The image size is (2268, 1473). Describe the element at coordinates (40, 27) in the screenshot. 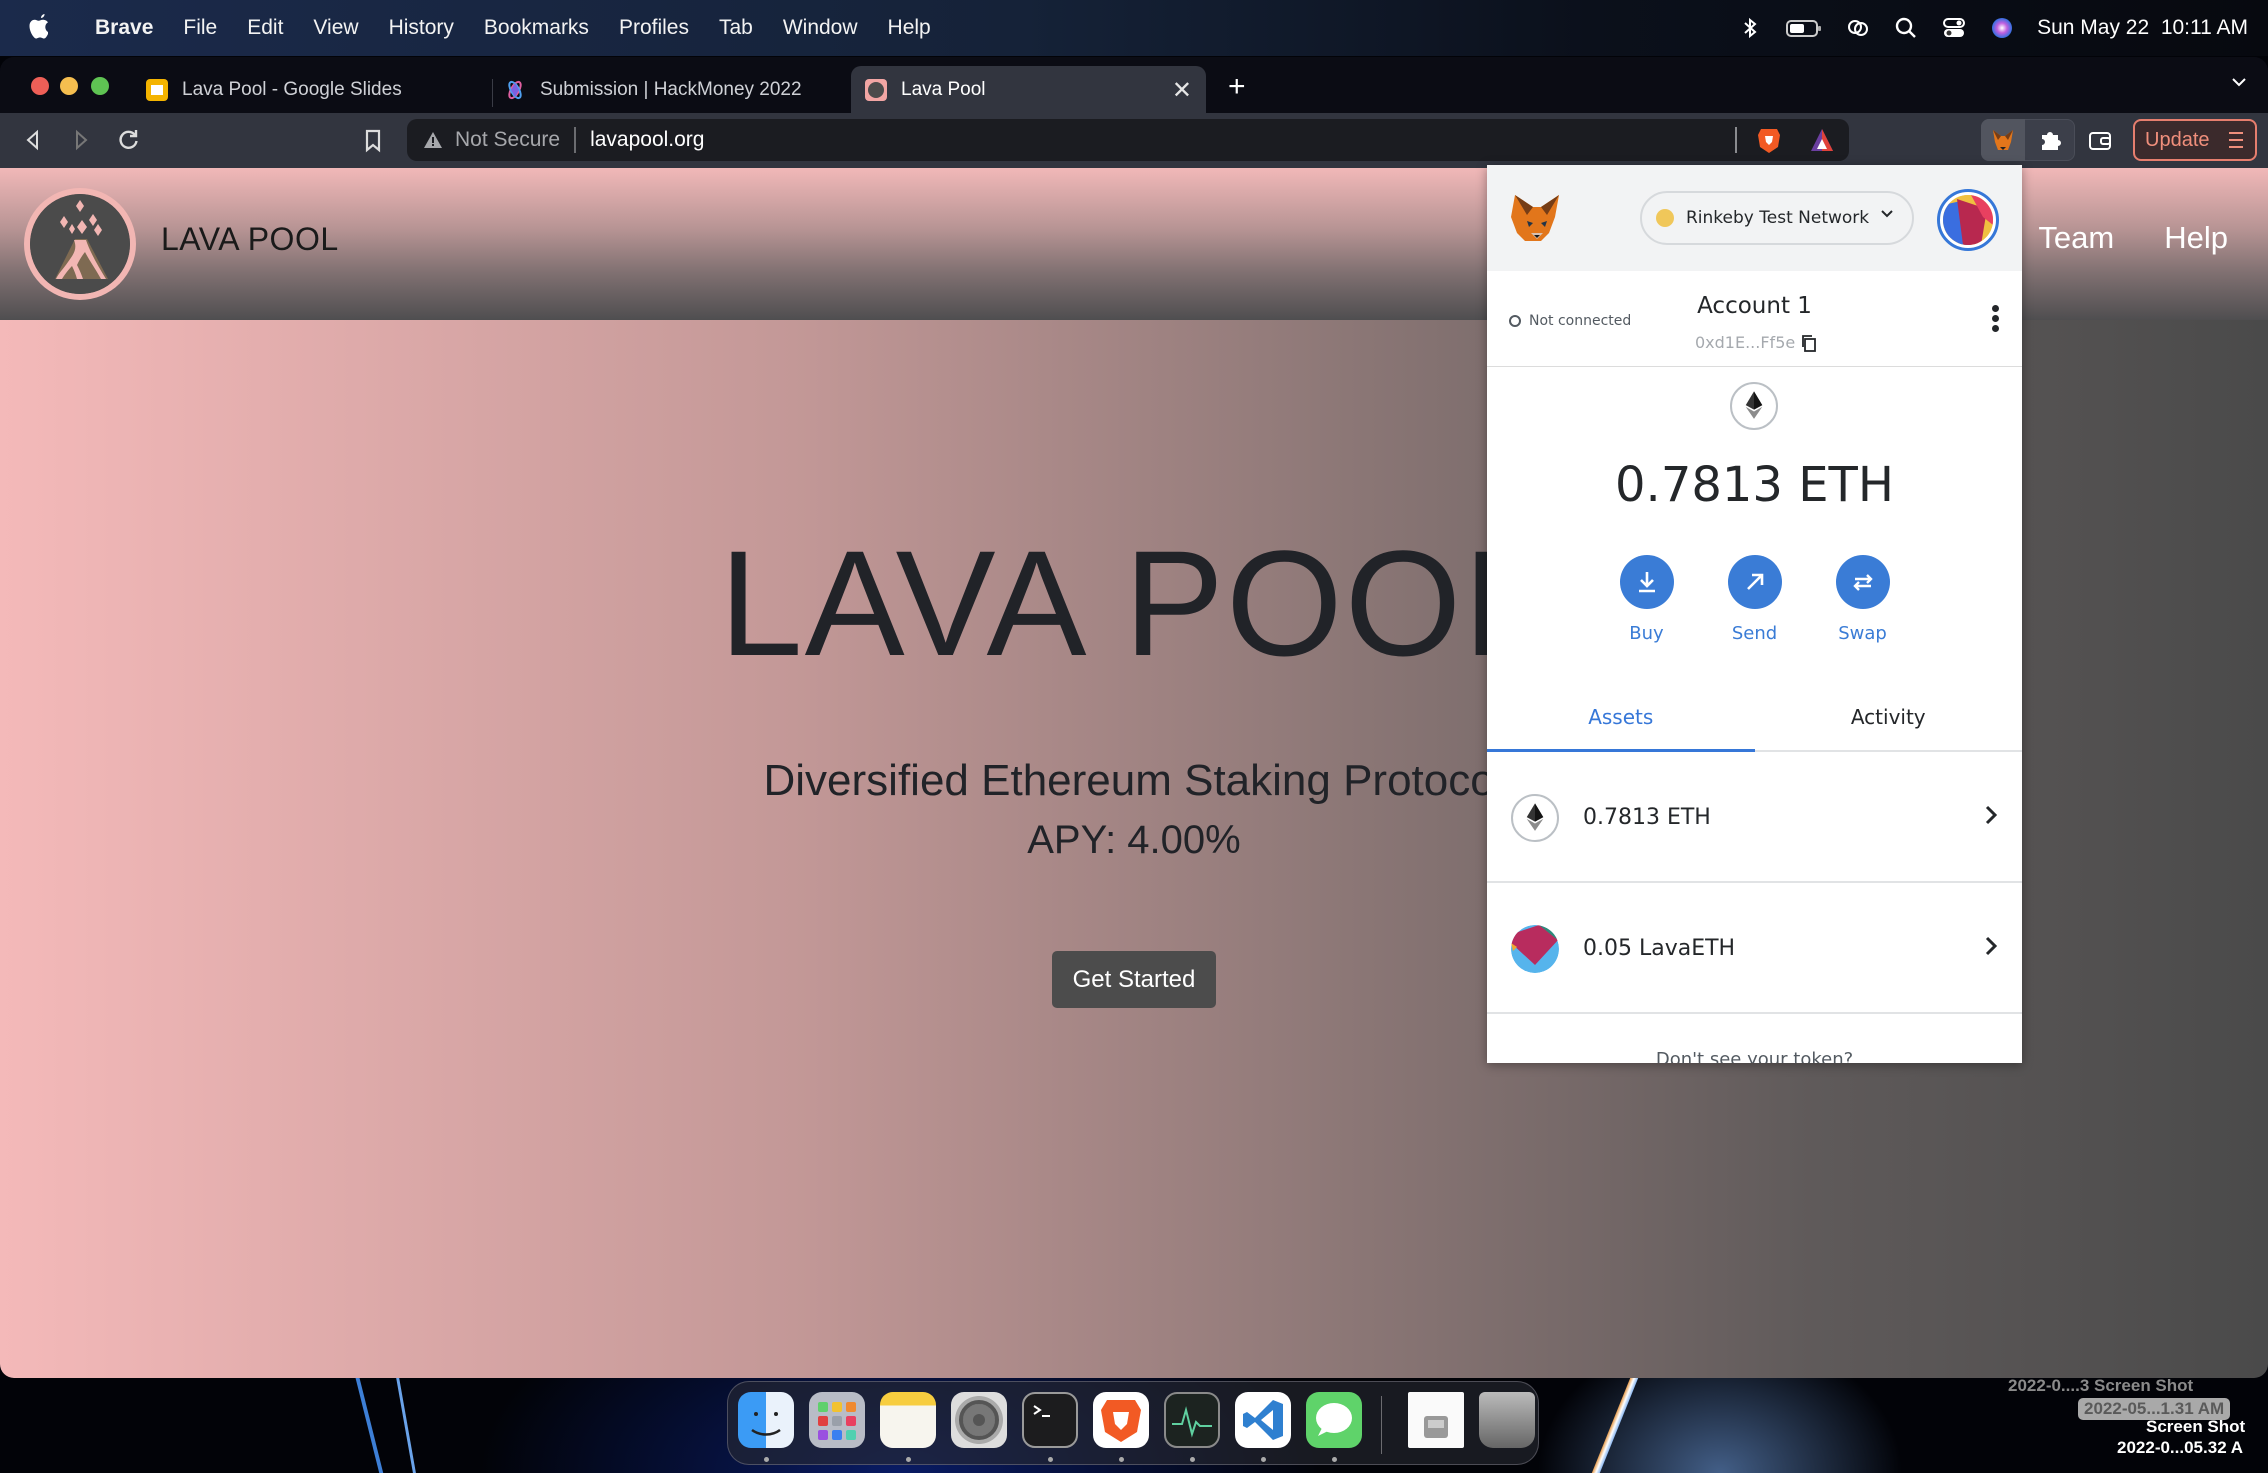

I see `apple-logo-icon` at that location.